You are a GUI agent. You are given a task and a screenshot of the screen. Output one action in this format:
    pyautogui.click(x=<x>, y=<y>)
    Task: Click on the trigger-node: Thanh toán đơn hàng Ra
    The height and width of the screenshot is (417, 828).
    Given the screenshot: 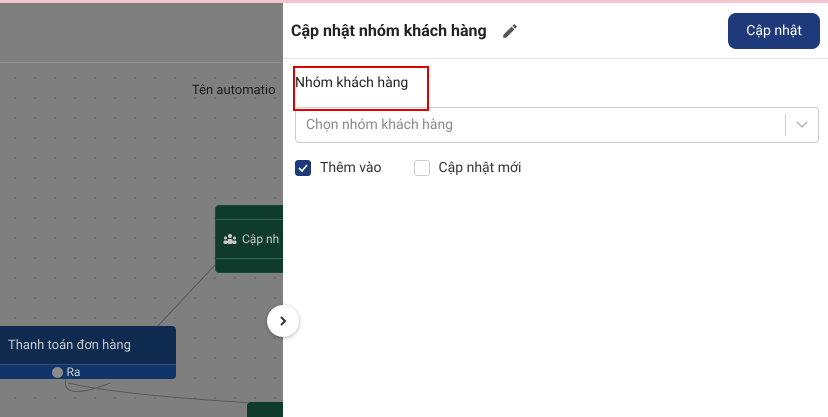 What is the action you would take?
    pyautogui.click(x=88, y=352)
    